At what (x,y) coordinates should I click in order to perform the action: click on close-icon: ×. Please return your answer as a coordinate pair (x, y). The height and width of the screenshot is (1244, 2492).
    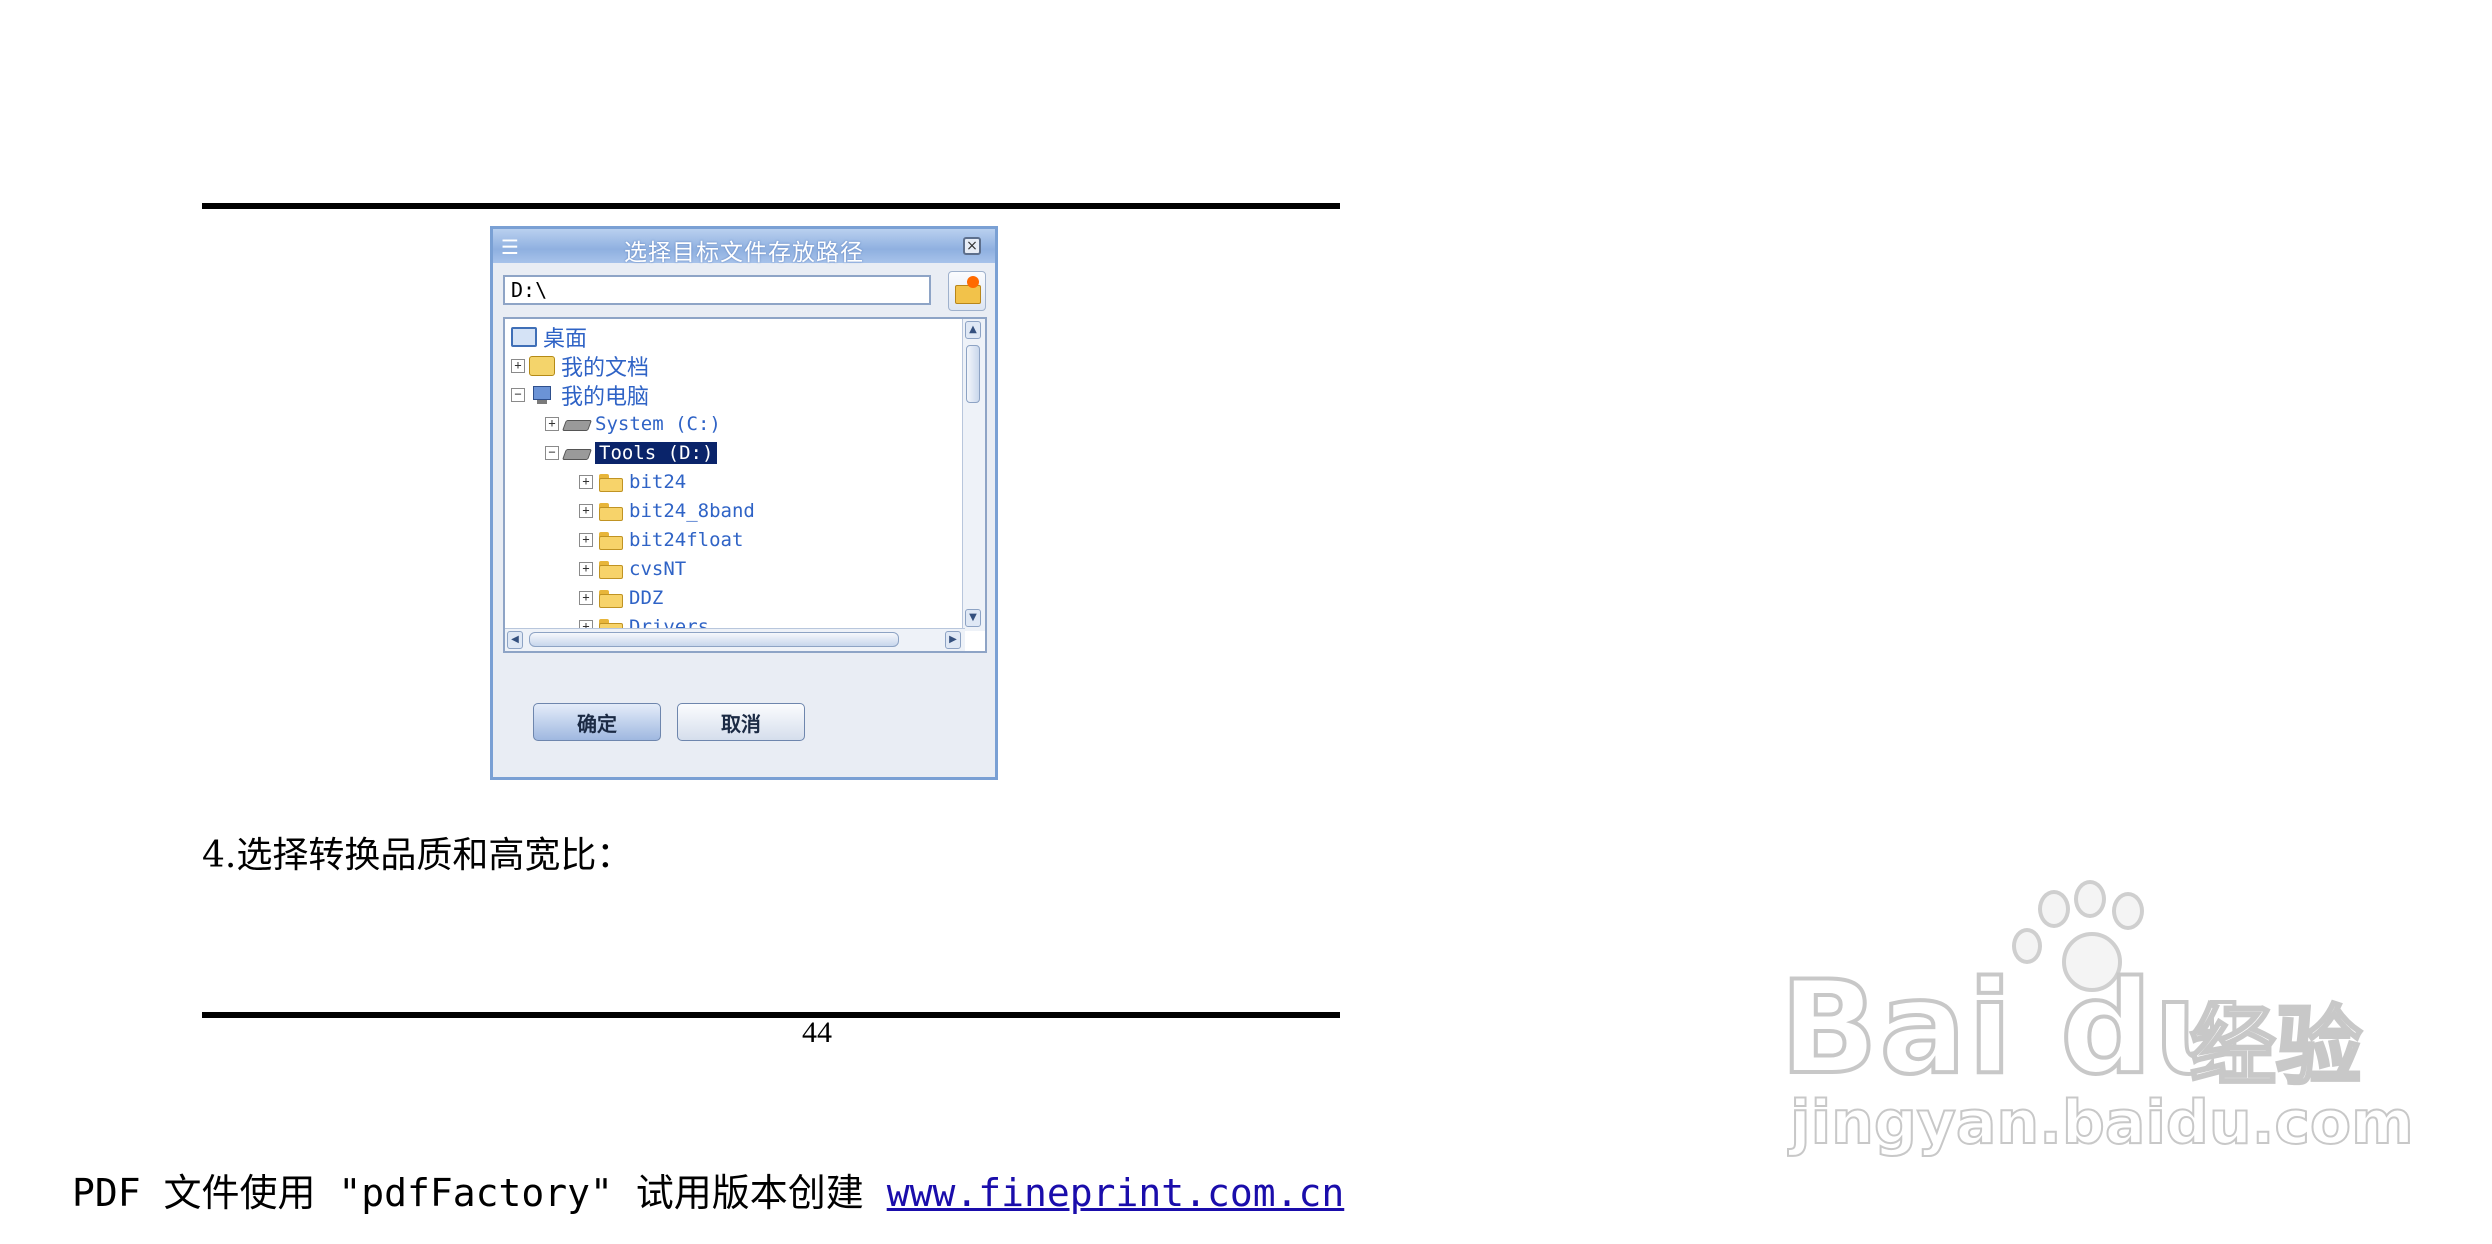
    Looking at the image, I should click on (972, 246).